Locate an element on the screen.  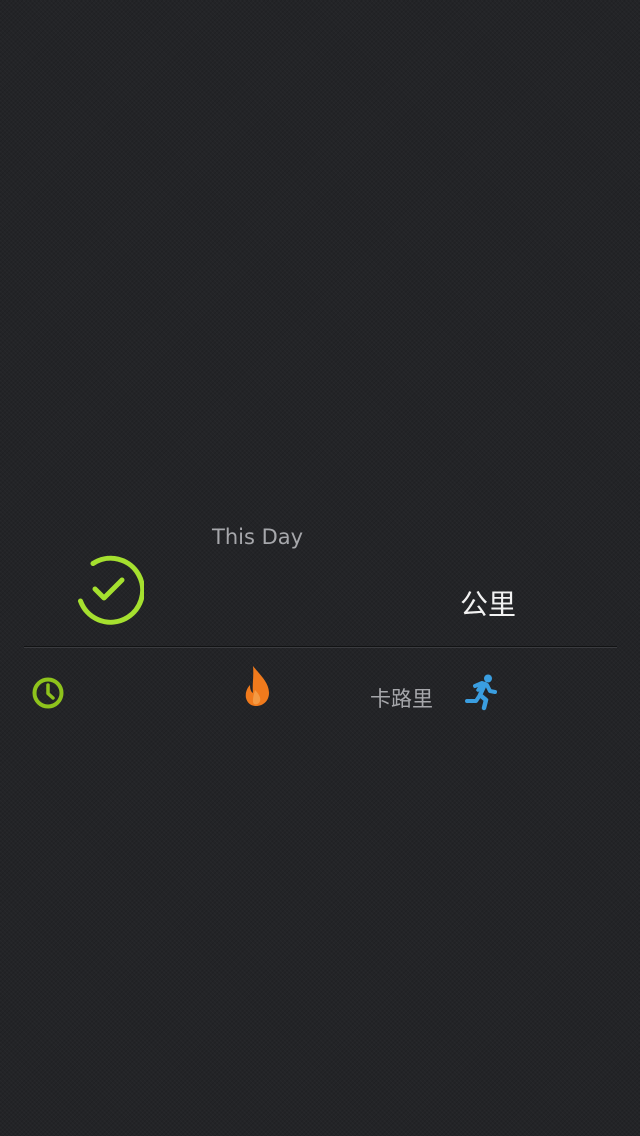
clock-icon is located at coordinates (48, 693).